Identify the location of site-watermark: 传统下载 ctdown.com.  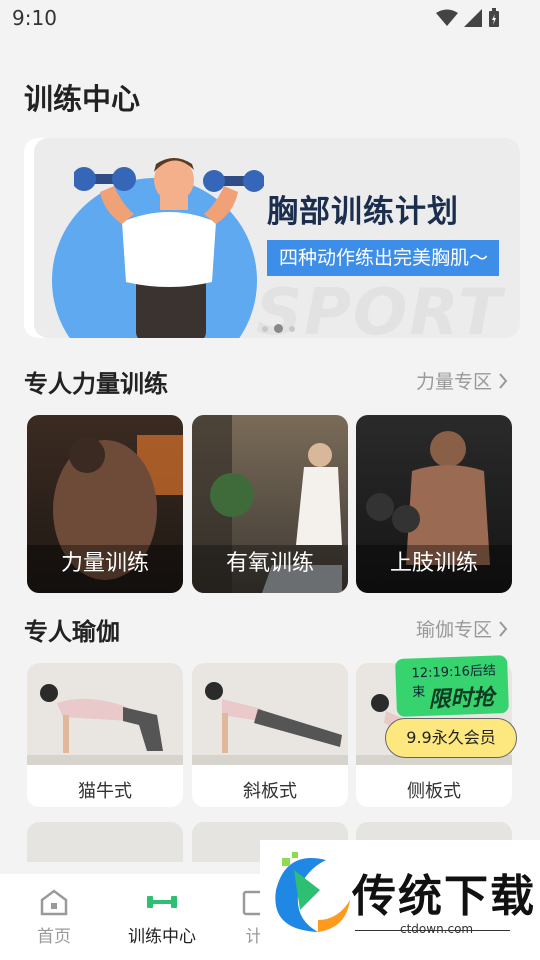
(400, 900).